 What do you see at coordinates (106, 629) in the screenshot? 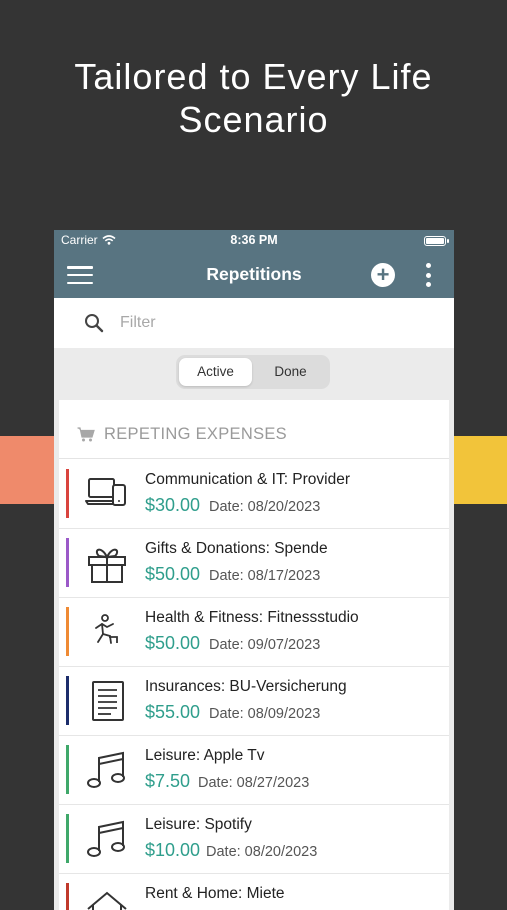
I see `fitness-icon` at bounding box center [106, 629].